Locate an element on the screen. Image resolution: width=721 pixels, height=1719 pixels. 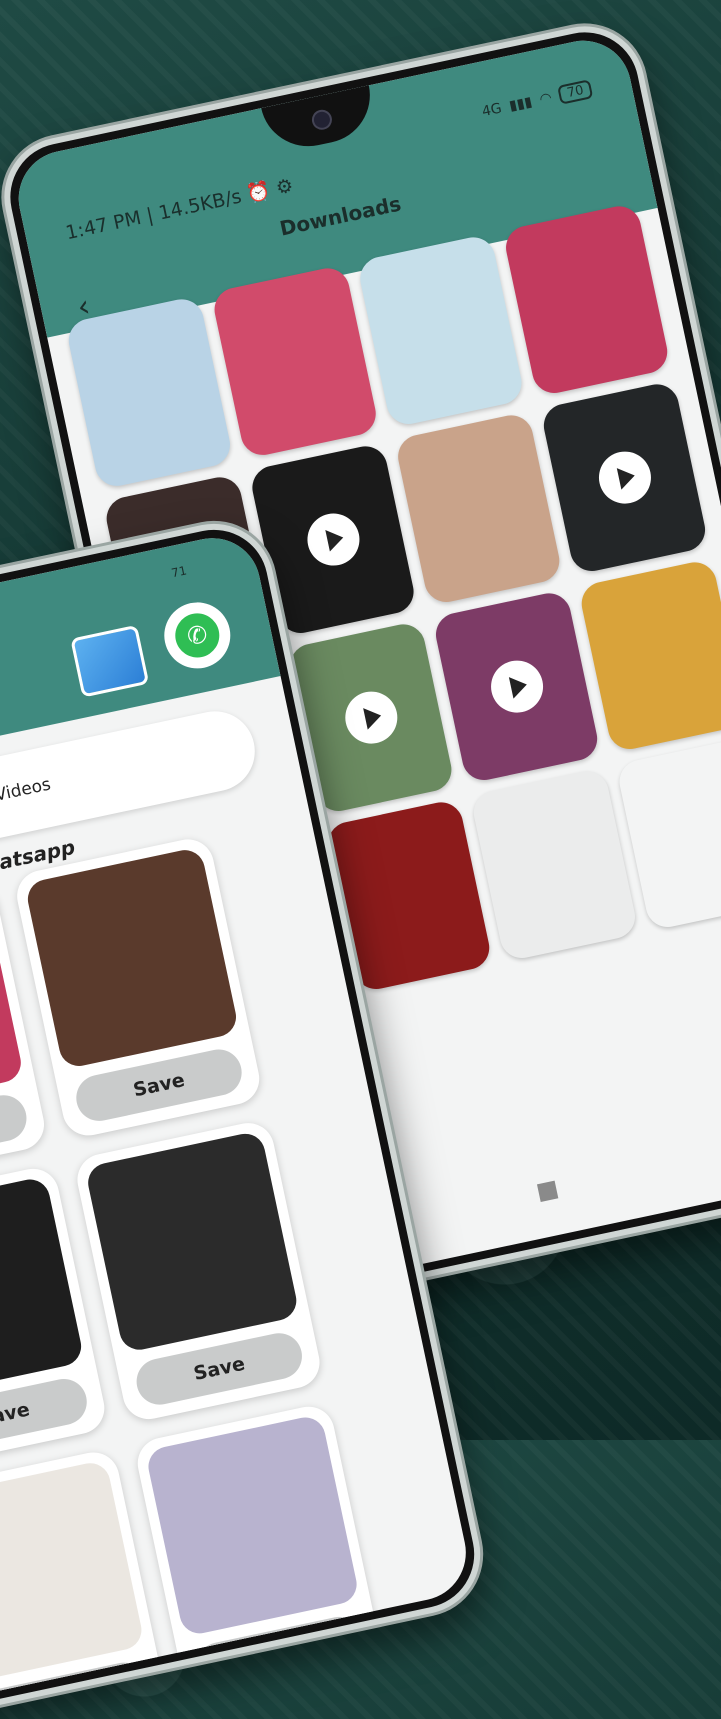
battery-indicator: 71 is located at coordinates (179, 571).